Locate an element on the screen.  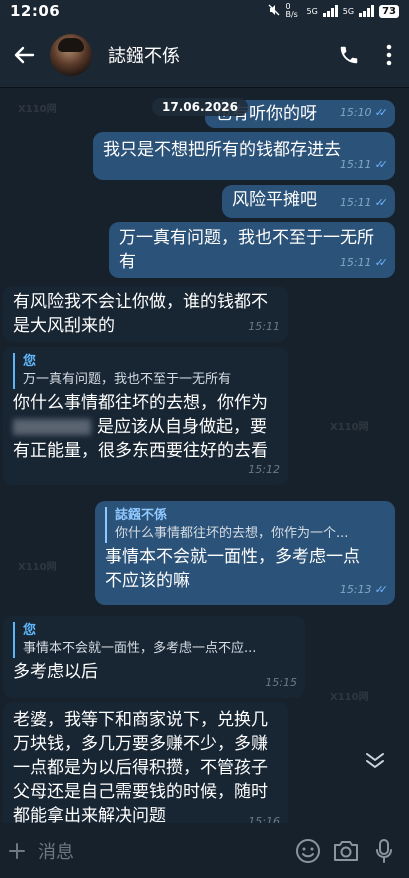
contact-name: 誌鏹不係 is located at coordinates (218, 55).